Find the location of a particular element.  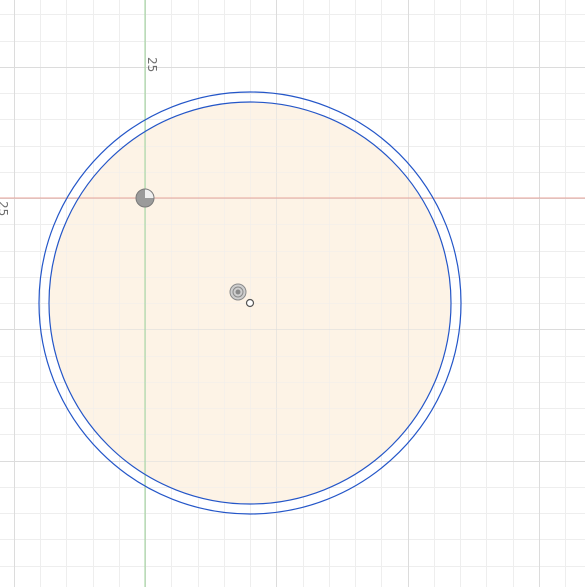

vertical-axis-tick-label: 25 is located at coordinates (152, 64).